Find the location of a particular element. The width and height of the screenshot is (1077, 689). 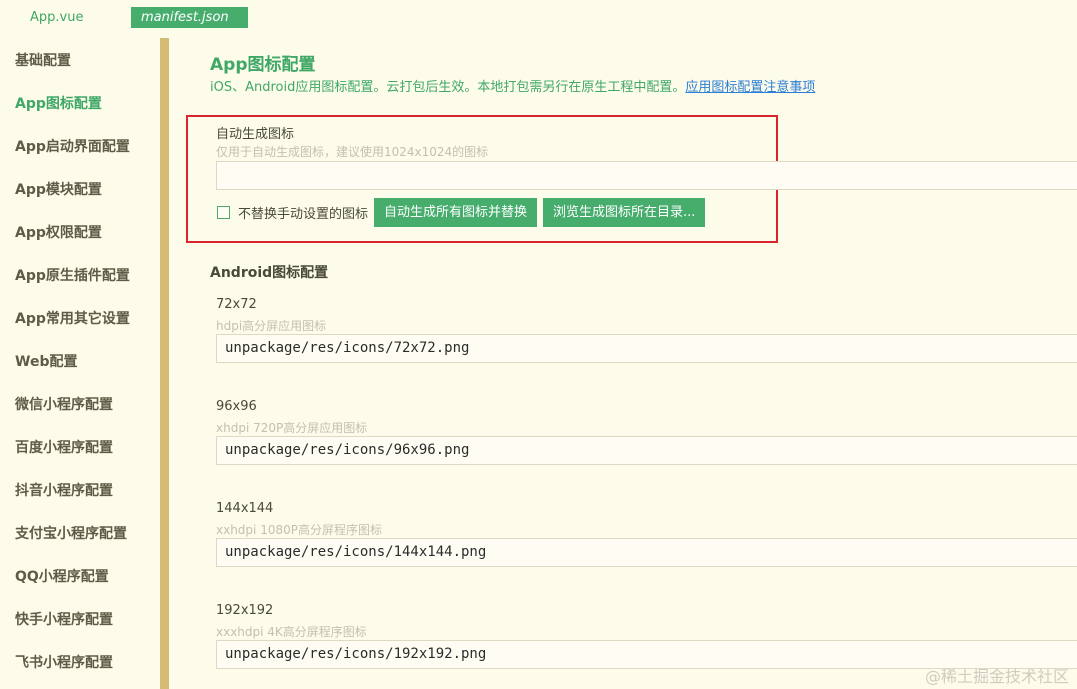

android-icon-144-label: 144x144 is located at coordinates (245, 508).